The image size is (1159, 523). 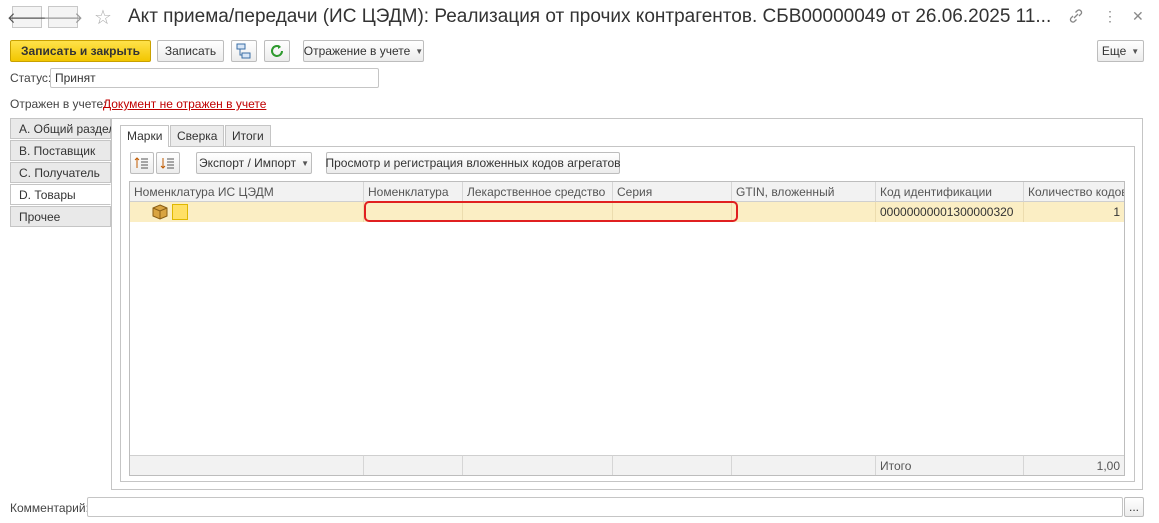 I want to click on column-header: Номенклатура ИС ЦЭДМ, so click(x=247, y=192).